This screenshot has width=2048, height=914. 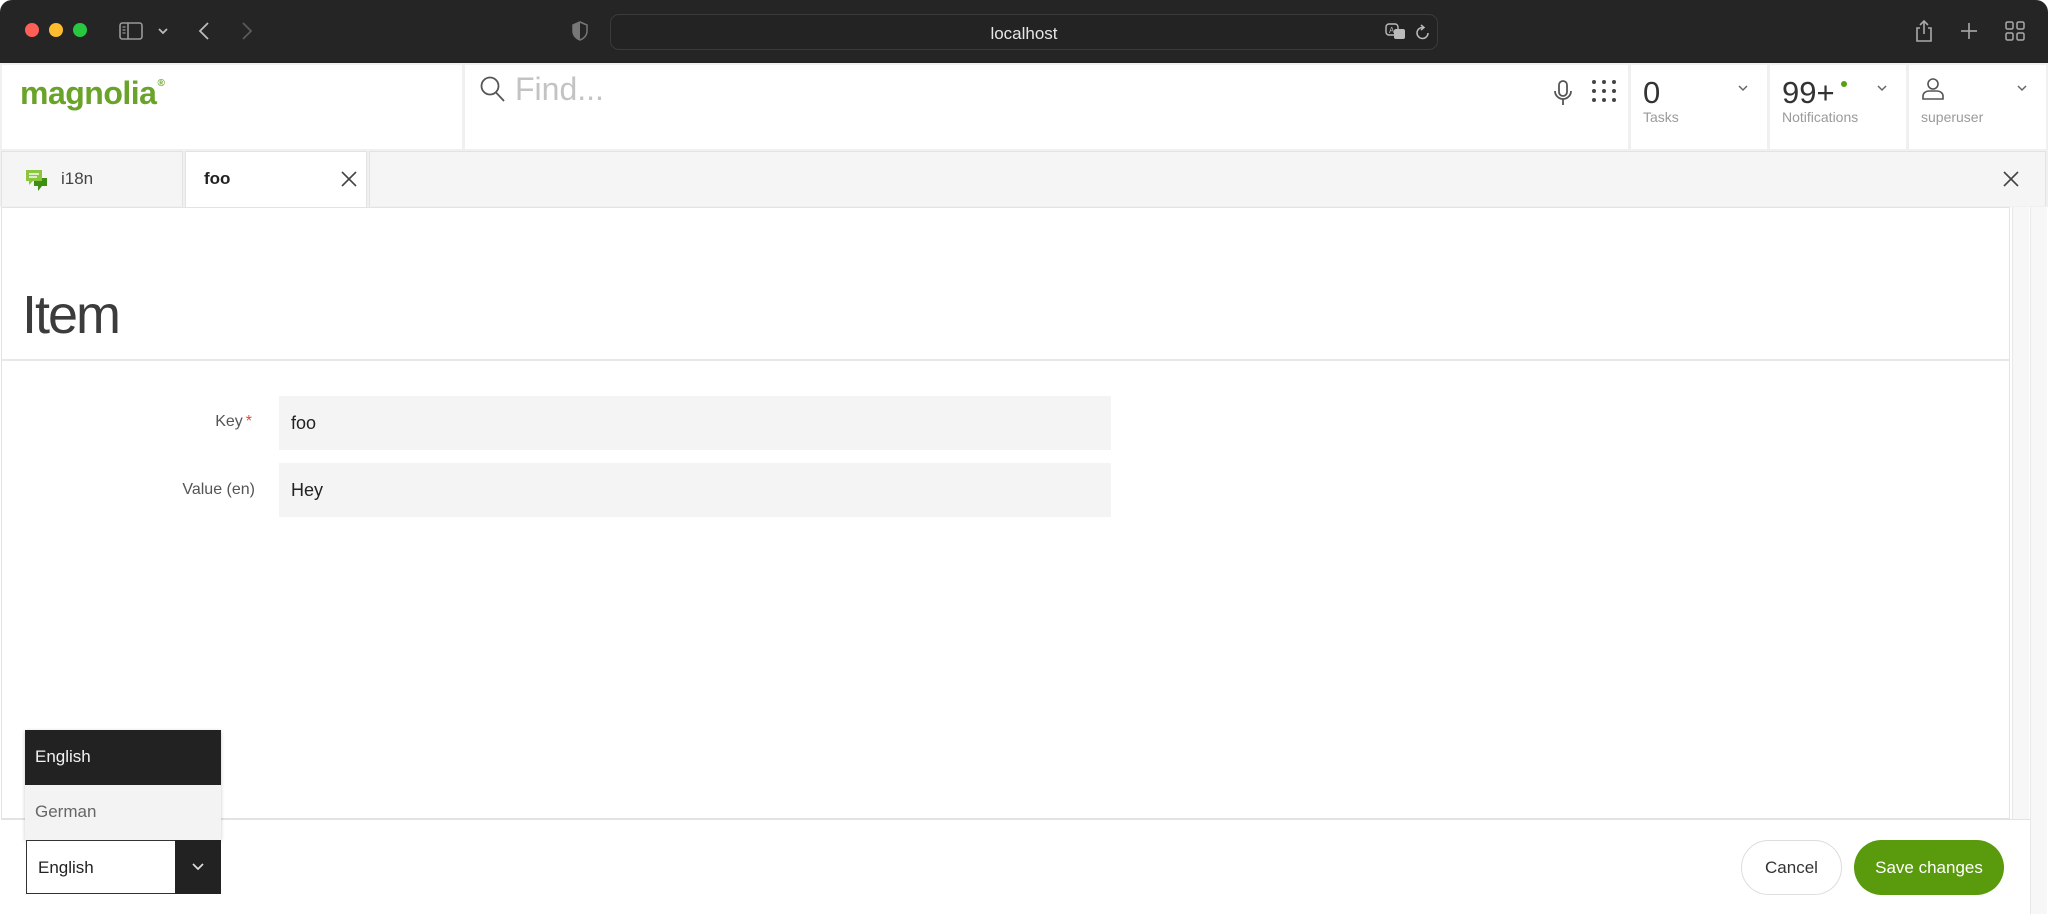 I want to click on required-marker: *, so click(x=248, y=421).